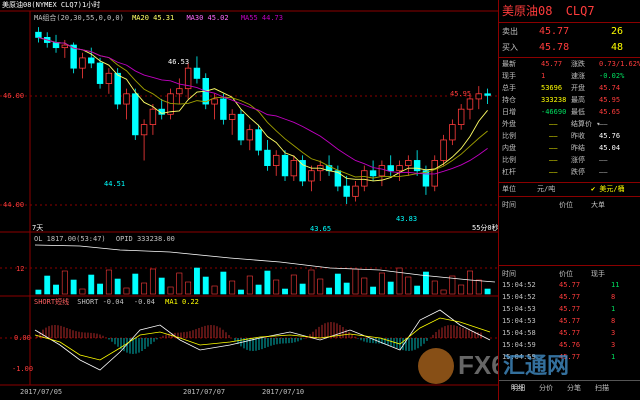 Image resolution: width=640 pixels, height=400 pixels. I want to click on date-label: 2017/07/07, so click(204, 392).